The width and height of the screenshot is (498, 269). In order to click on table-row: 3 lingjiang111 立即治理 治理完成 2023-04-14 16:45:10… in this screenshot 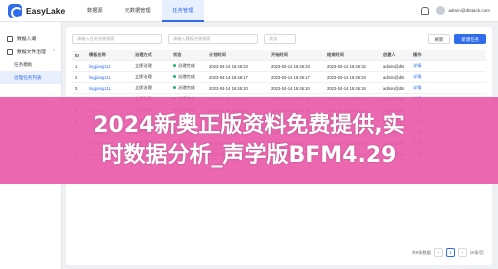, I will do `click(279, 88)`.